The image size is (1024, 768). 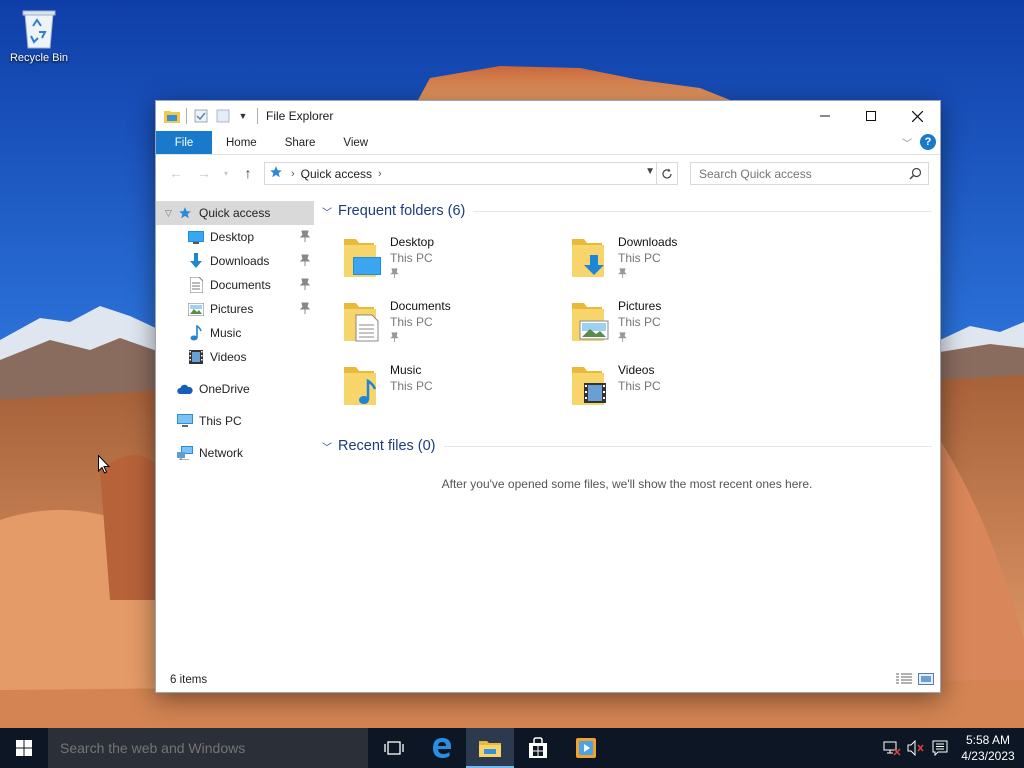 What do you see at coordinates (919, 142) in the screenshot?
I see `ribbon-right-controls: ﹀ ?` at bounding box center [919, 142].